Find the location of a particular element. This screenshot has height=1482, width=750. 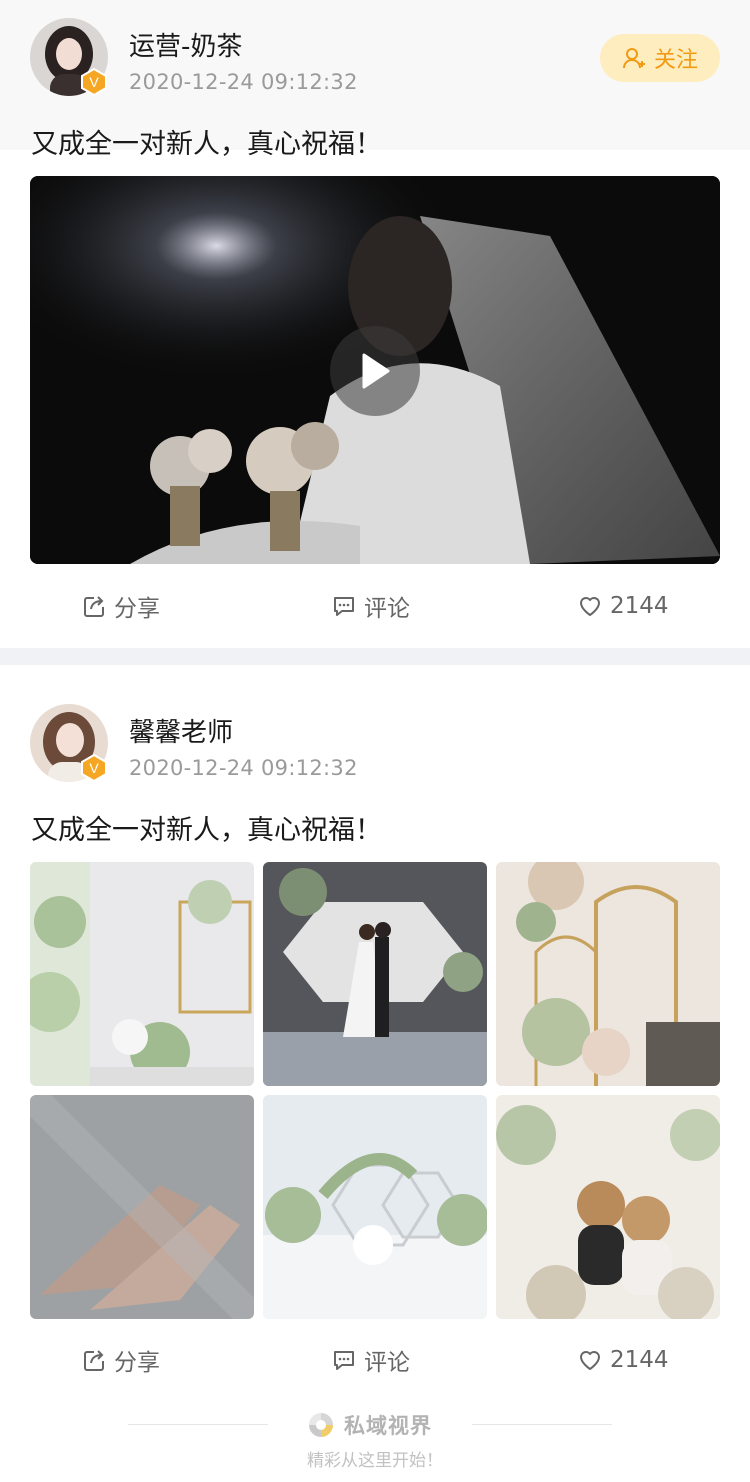

grid-image-hexagon-arch is located at coordinates (375, 1207).